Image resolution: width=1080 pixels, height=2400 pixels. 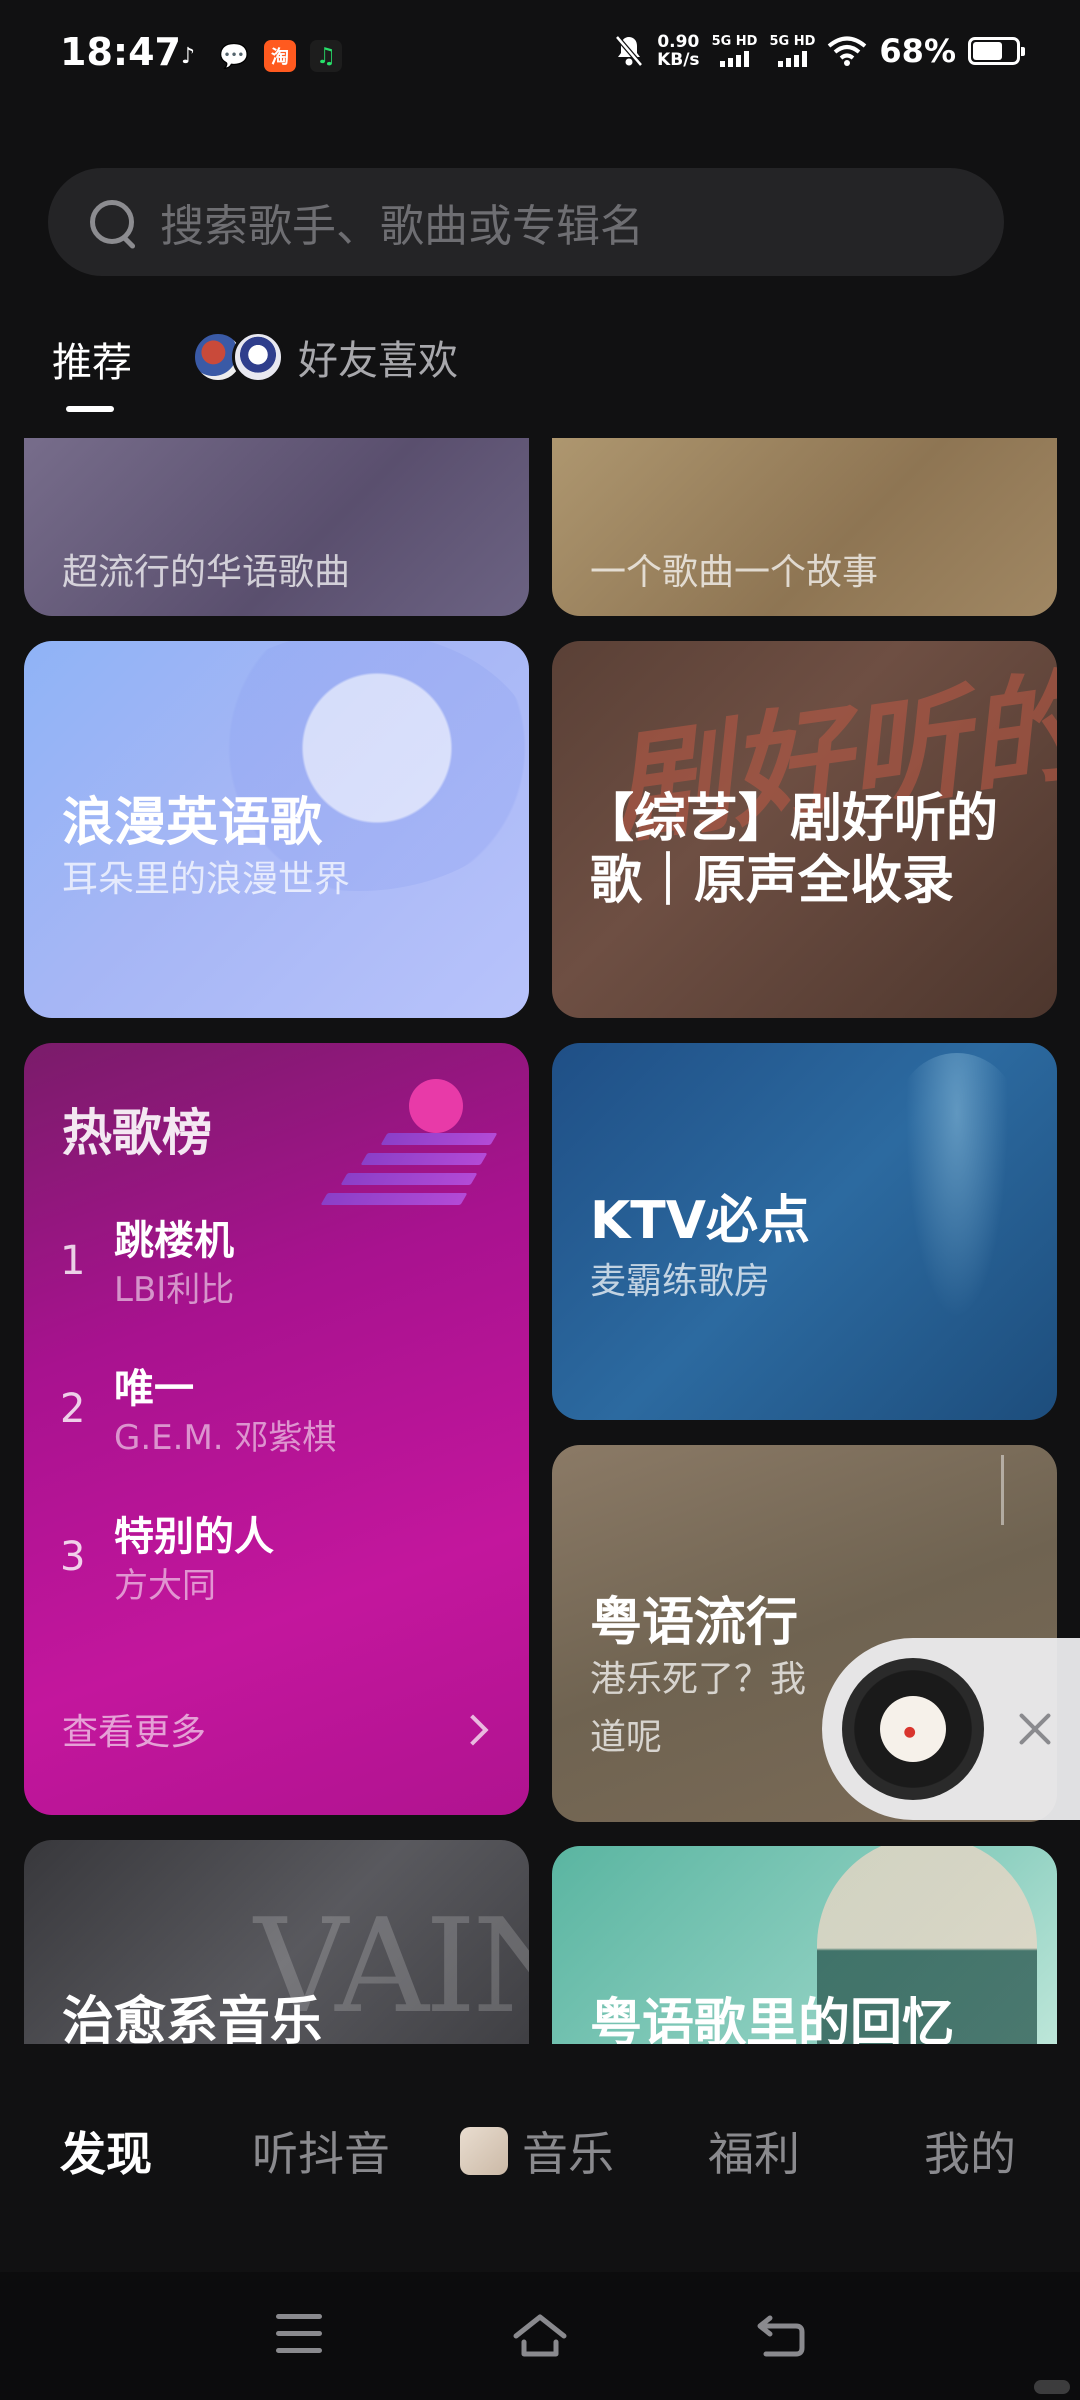 I want to click on bottom-nav: 发现 听抖音 音乐 福利 我的, so click(x=540, y=2158).